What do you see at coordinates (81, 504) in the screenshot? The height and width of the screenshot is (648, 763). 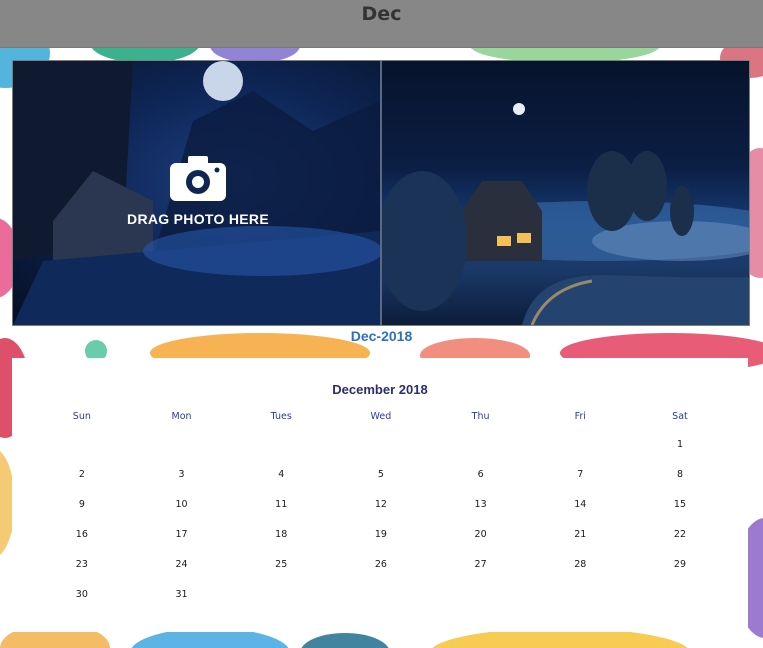 I see `day-cell: 9` at bounding box center [81, 504].